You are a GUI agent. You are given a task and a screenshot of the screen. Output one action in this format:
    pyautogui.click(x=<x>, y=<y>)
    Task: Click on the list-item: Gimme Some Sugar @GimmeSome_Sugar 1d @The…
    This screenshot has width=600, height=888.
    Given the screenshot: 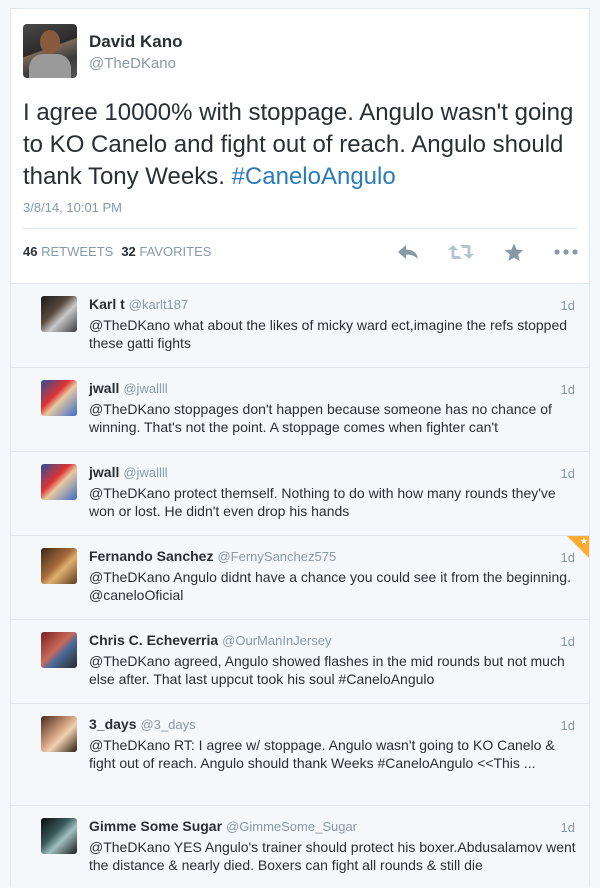 What is the action you would take?
    pyautogui.click(x=300, y=847)
    